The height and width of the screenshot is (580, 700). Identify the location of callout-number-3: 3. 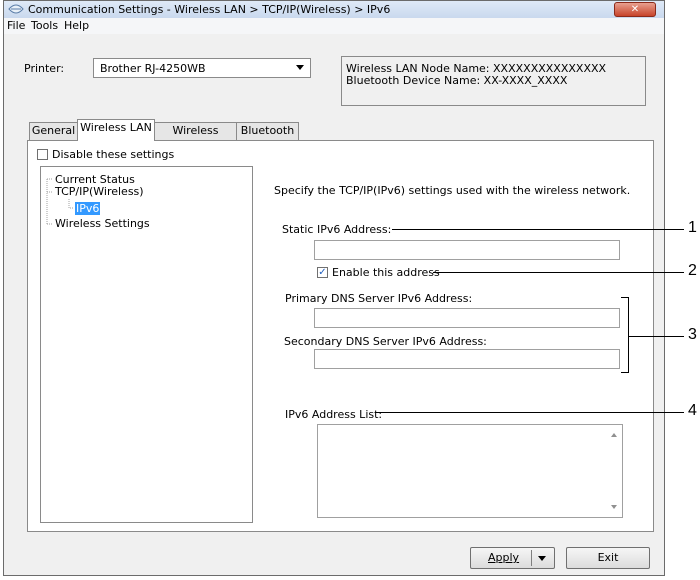
(692, 334).